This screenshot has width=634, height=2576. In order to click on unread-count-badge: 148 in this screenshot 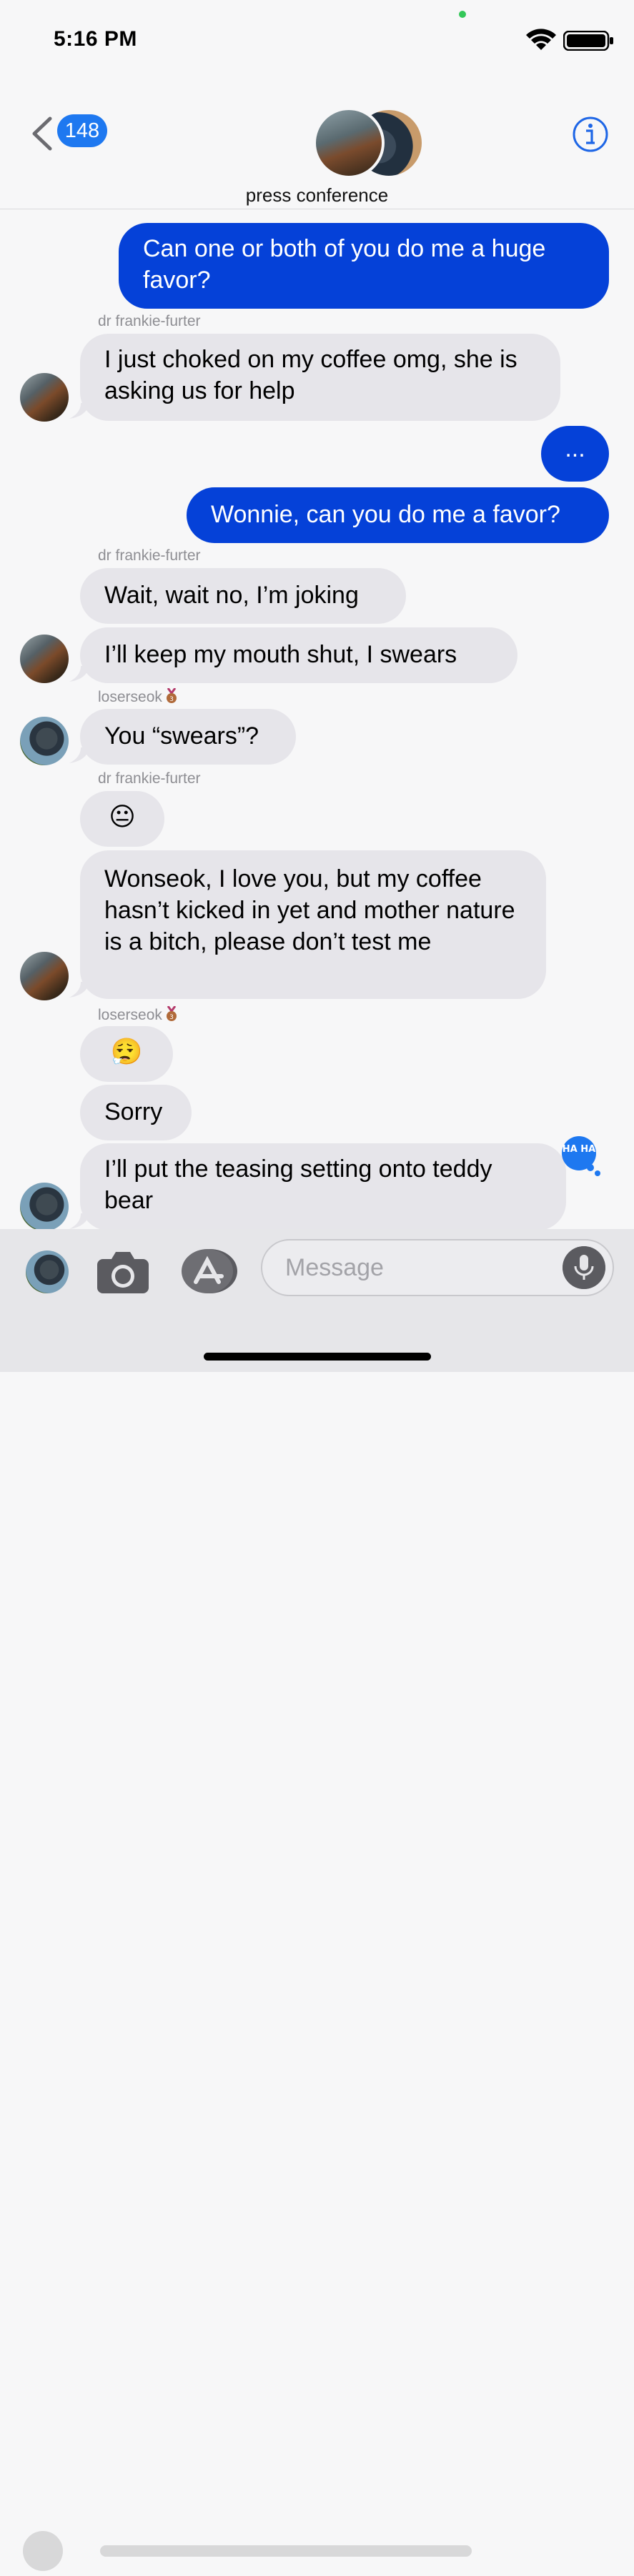, I will do `click(82, 130)`.